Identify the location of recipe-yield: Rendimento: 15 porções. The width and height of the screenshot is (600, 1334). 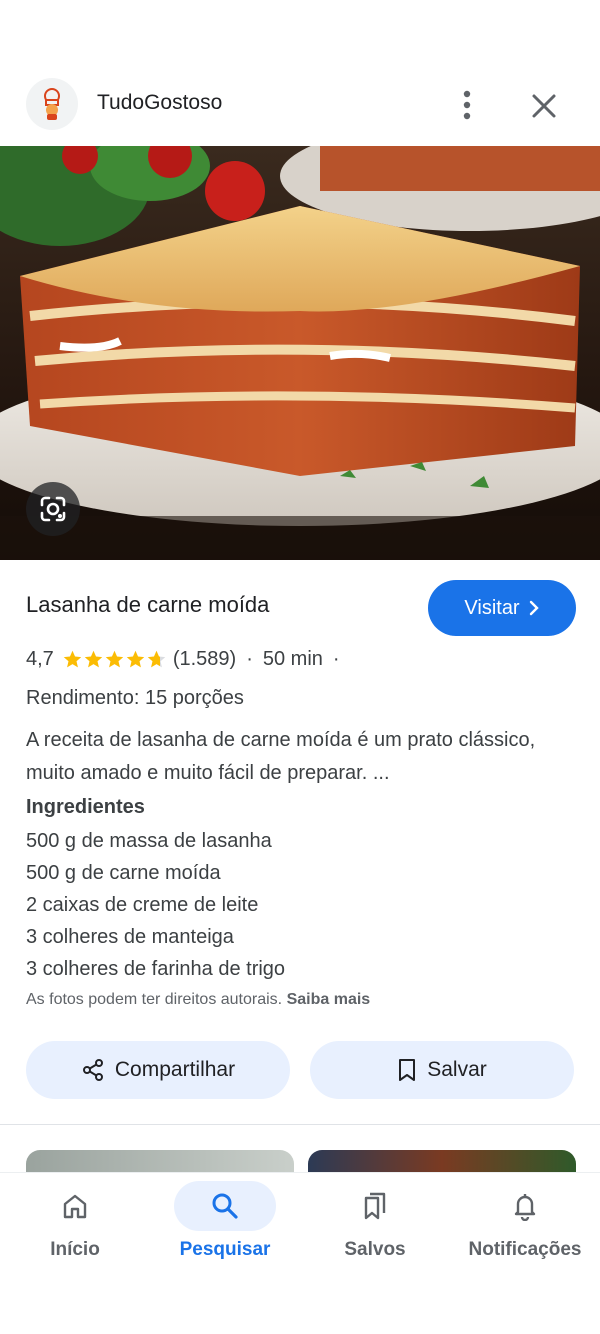
(135, 698).